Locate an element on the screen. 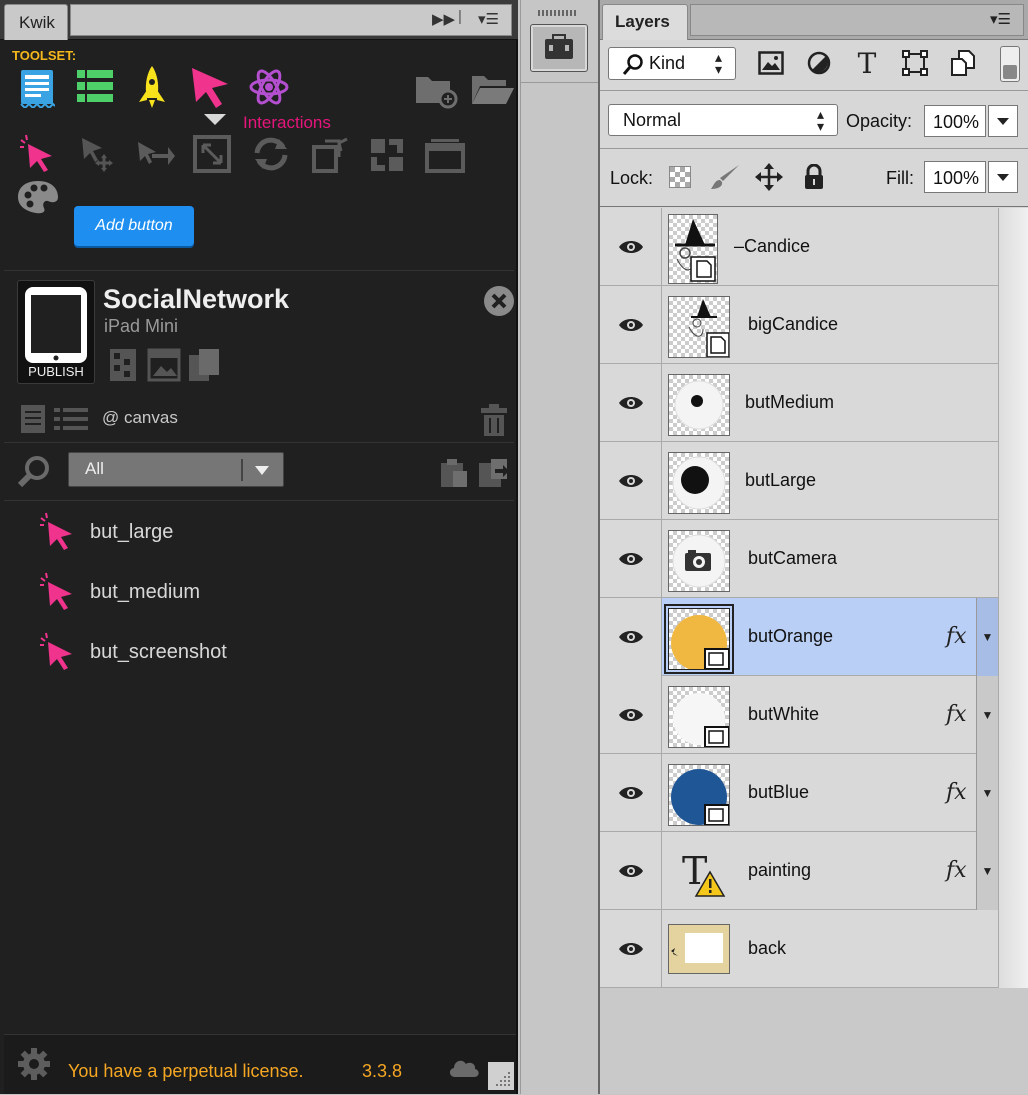 Image resolution: width=1028 pixels, height=1095 pixels. plugin-panel-button is located at coordinates (559, 48).